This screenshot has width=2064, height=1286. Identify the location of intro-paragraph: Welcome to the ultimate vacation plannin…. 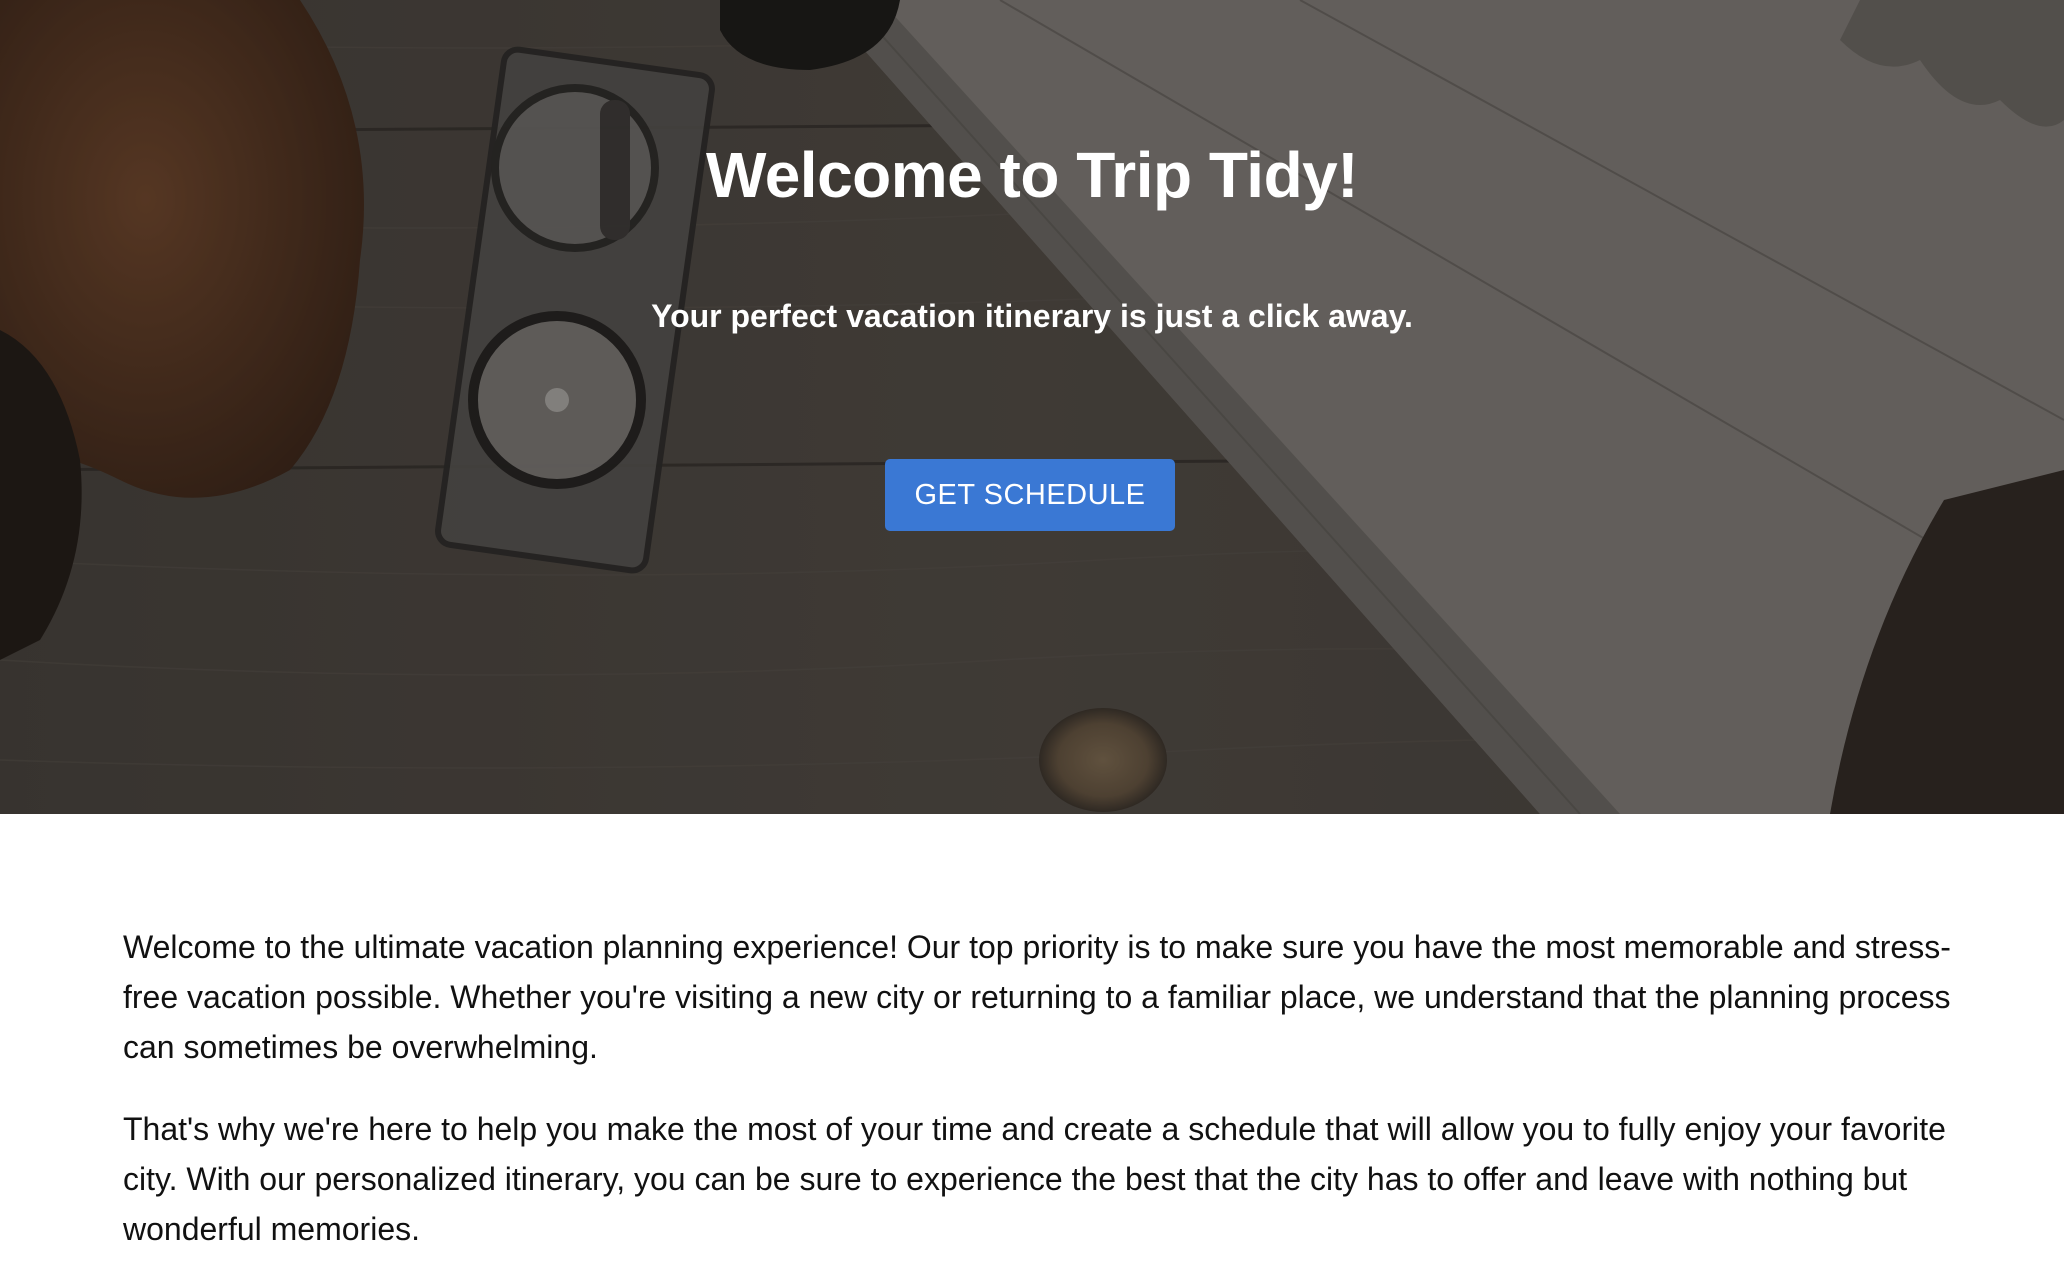
(1037, 997).